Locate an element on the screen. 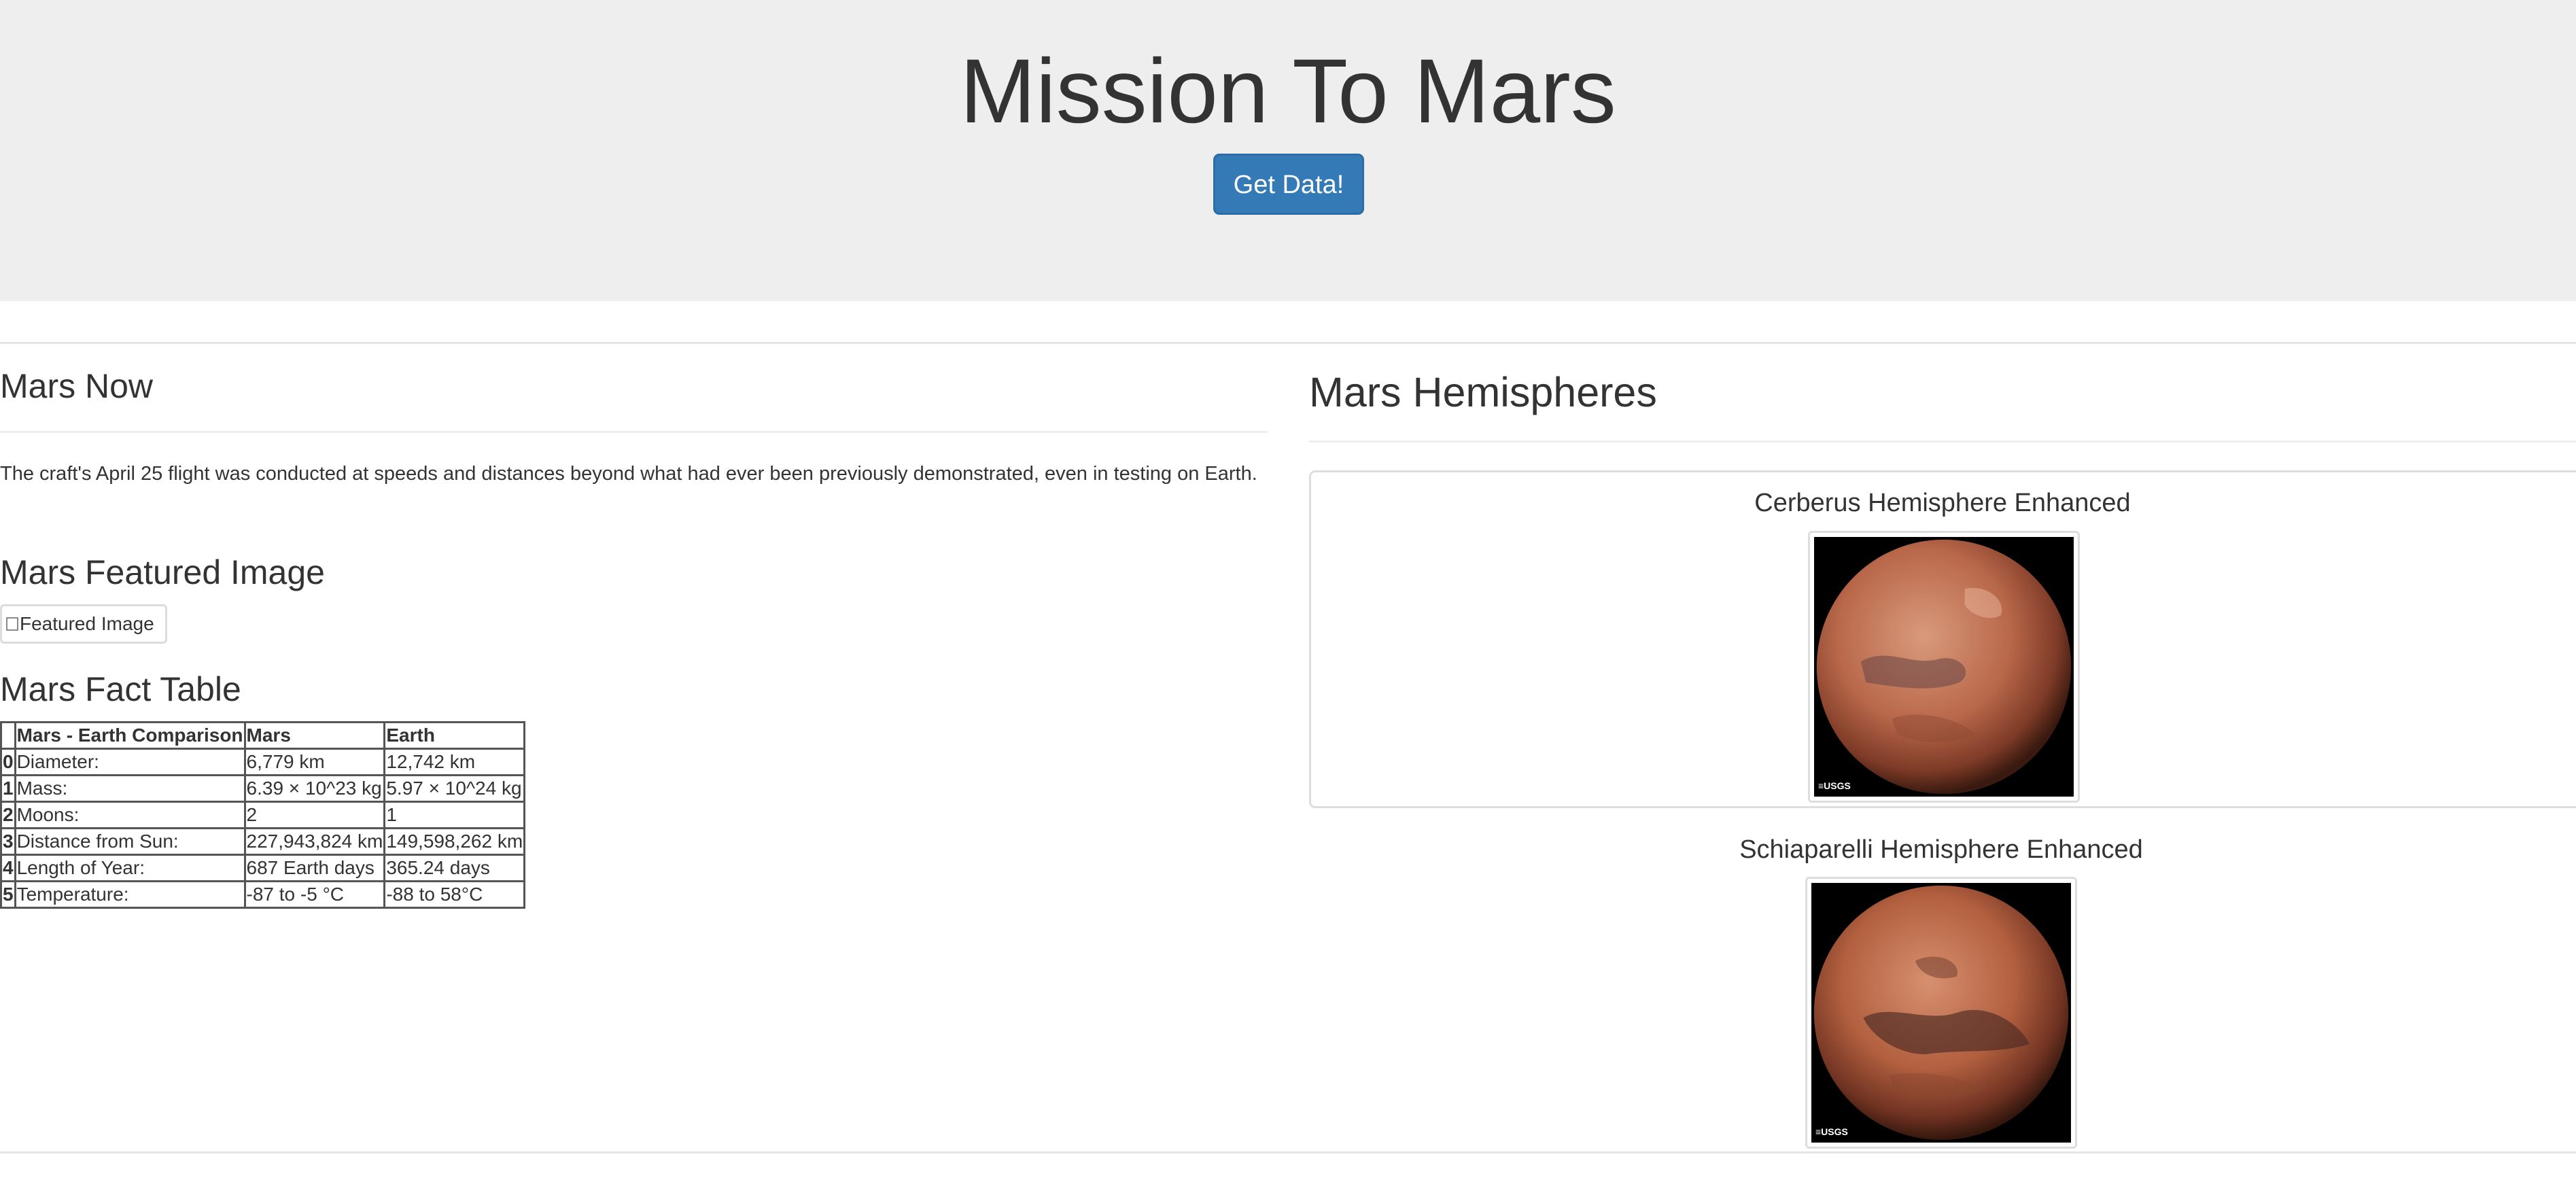 This screenshot has width=2576, height=1182. page-title: Mission To Mars is located at coordinates (1288, 92).